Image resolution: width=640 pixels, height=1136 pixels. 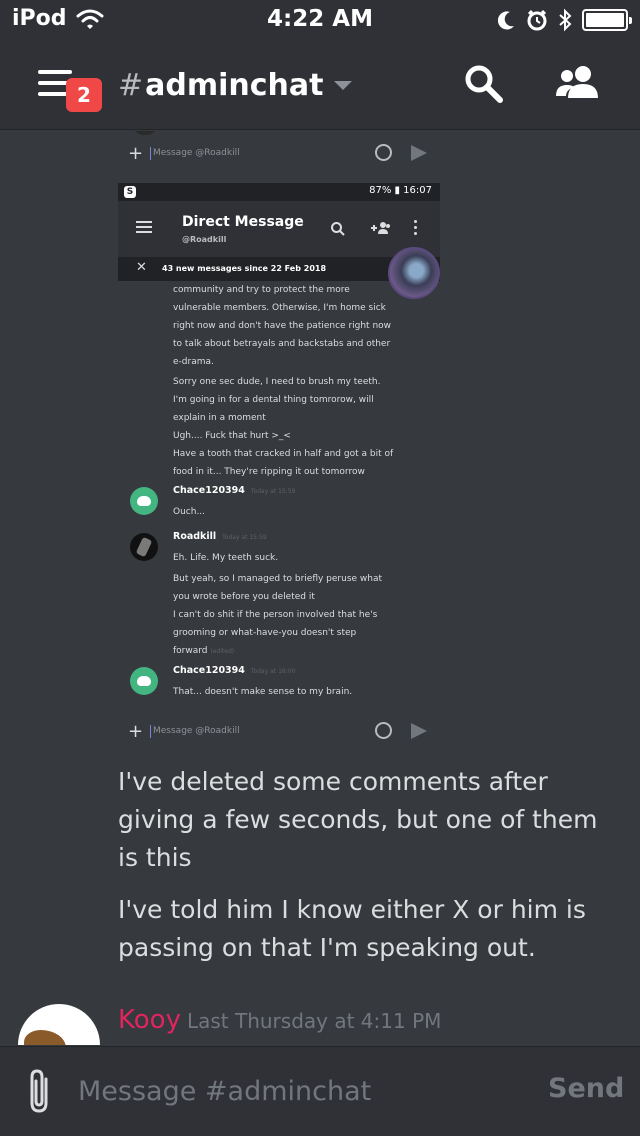 What do you see at coordinates (149, 1020) in the screenshot?
I see `author-name: Kooy` at bounding box center [149, 1020].